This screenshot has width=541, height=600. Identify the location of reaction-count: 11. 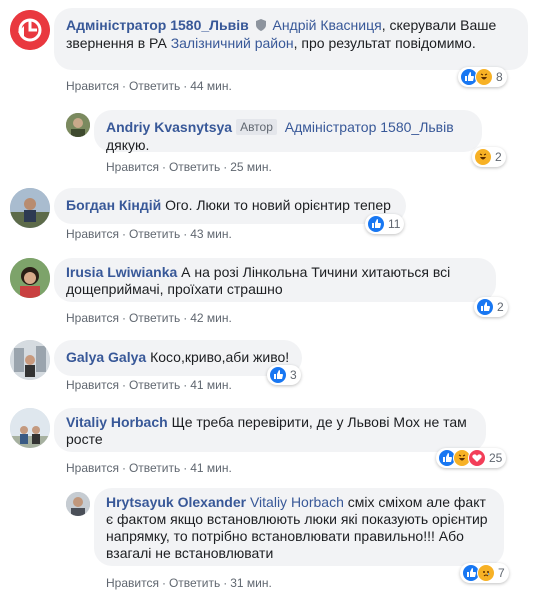
(385, 224).